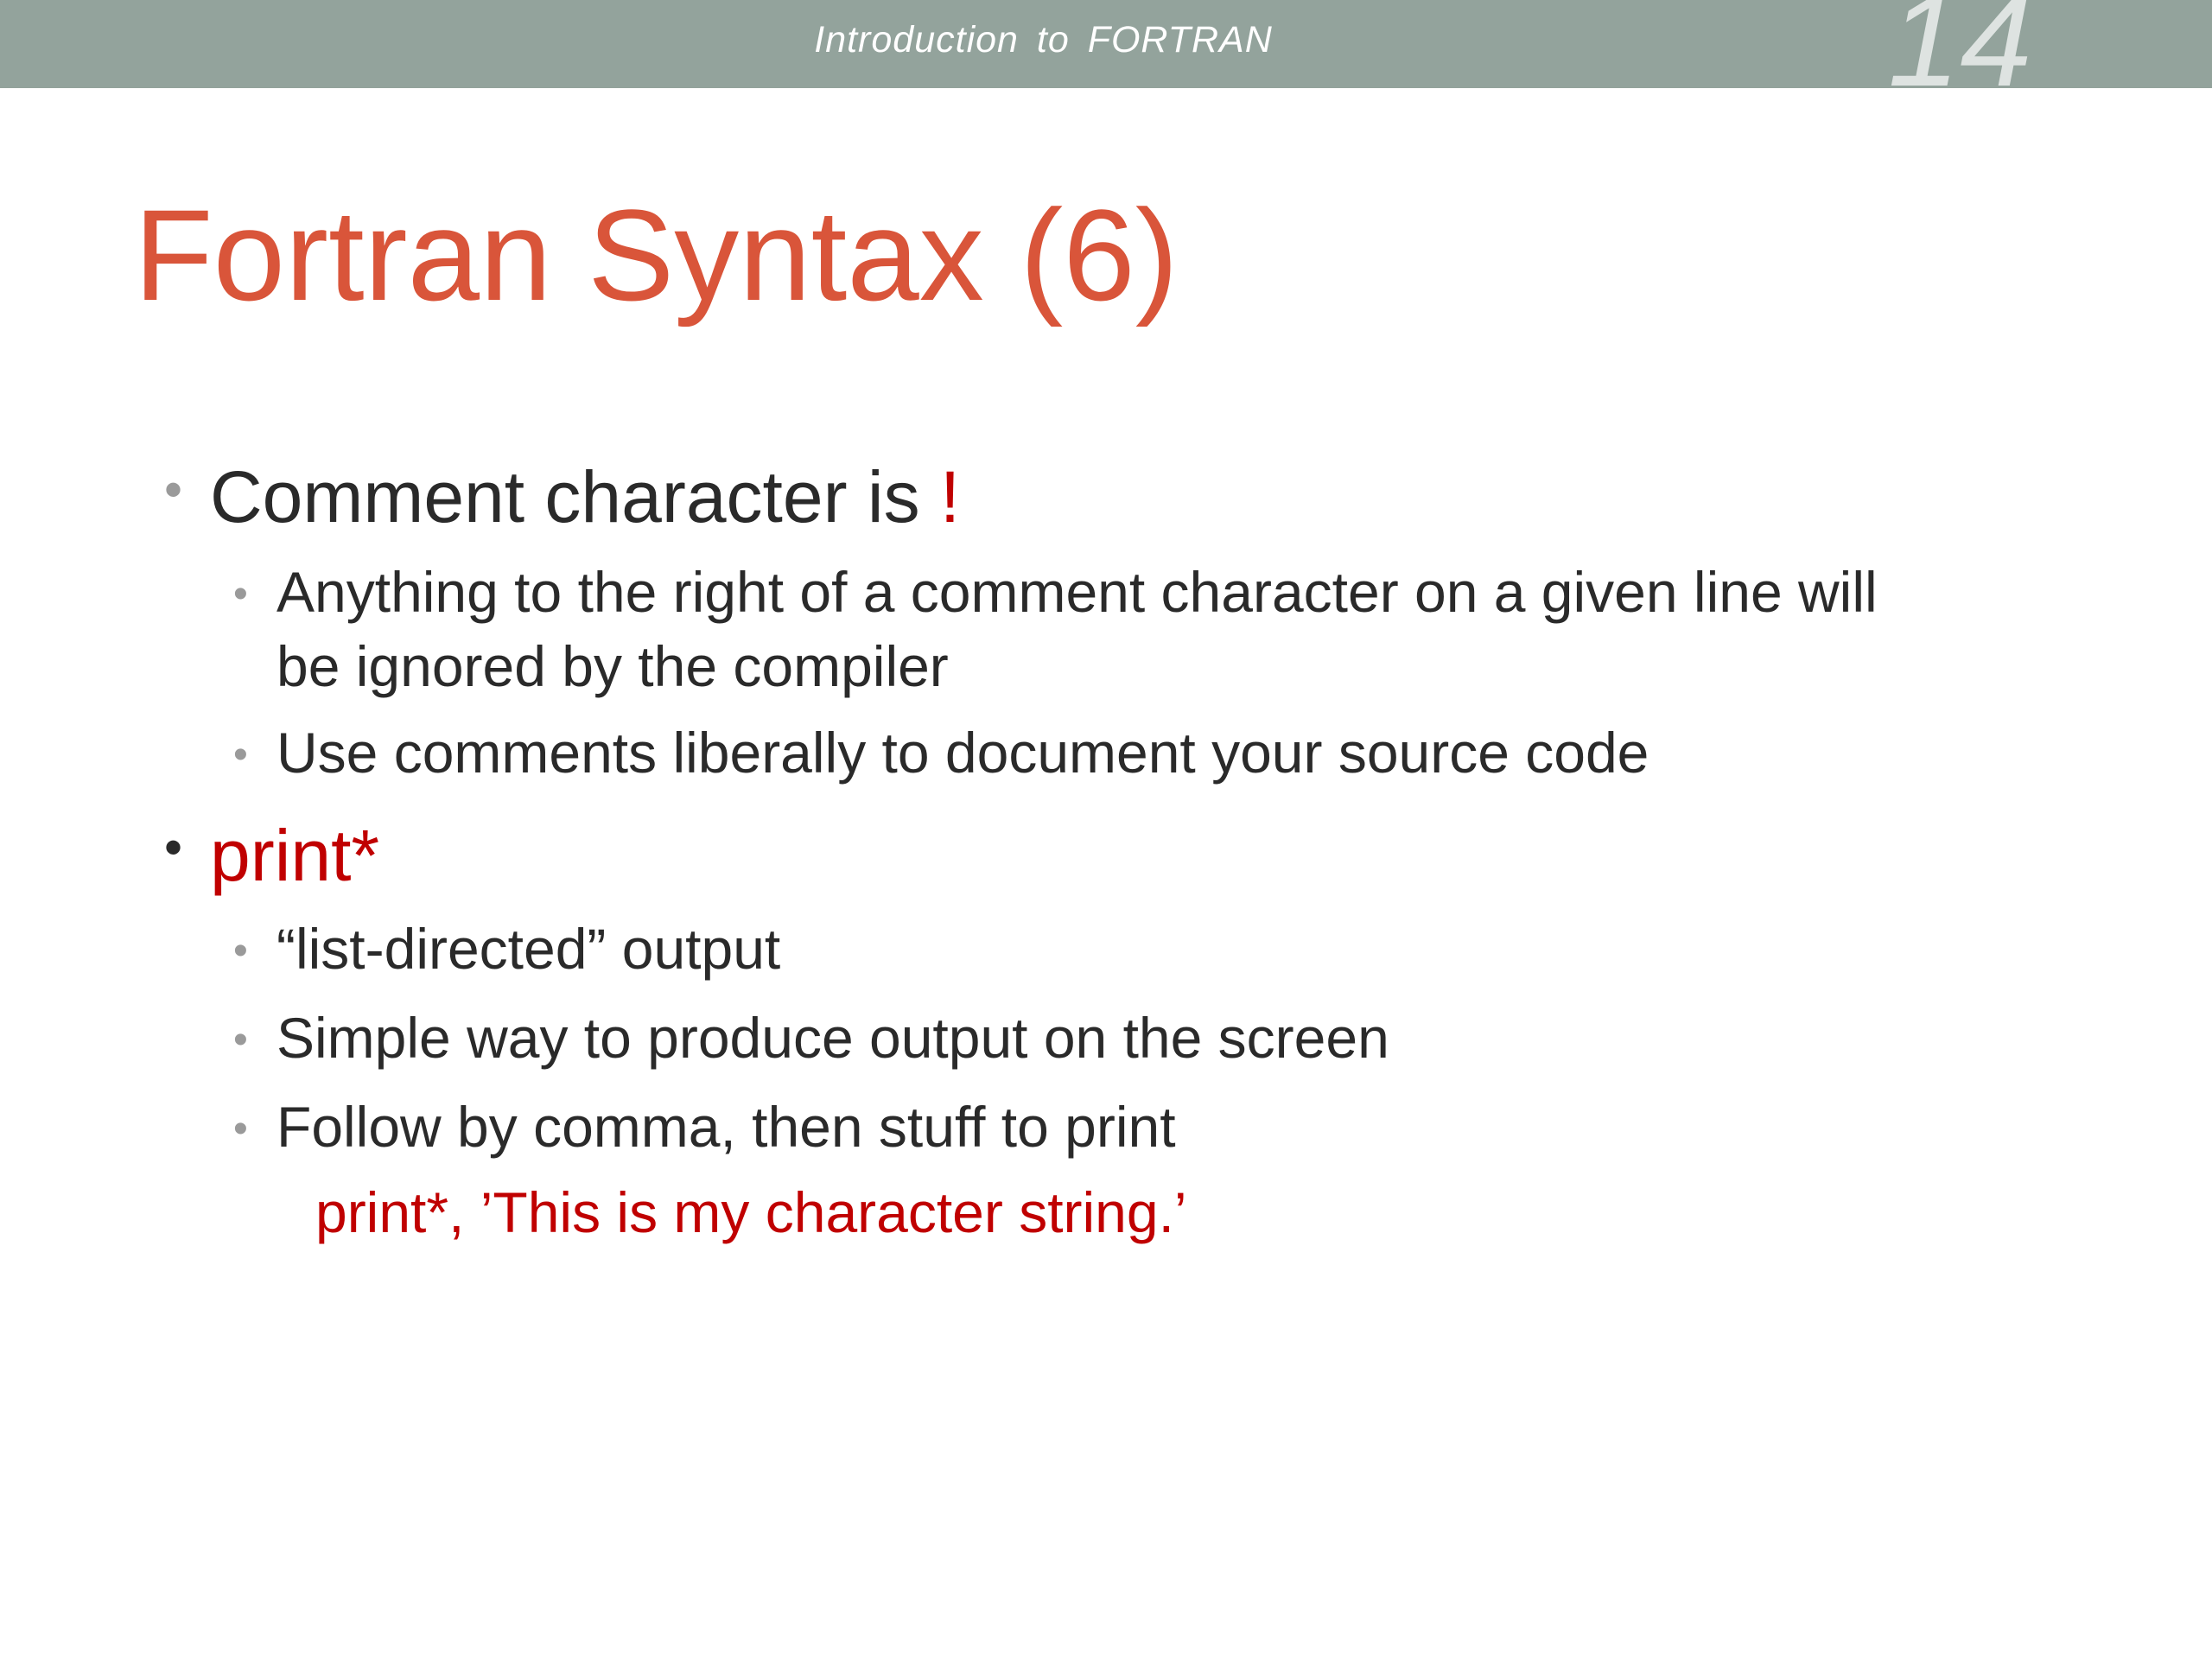  What do you see at coordinates (528, 949) in the screenshot?
I see `sub-bullet-text: “list-directed” output` at bounding box center [528, 949].